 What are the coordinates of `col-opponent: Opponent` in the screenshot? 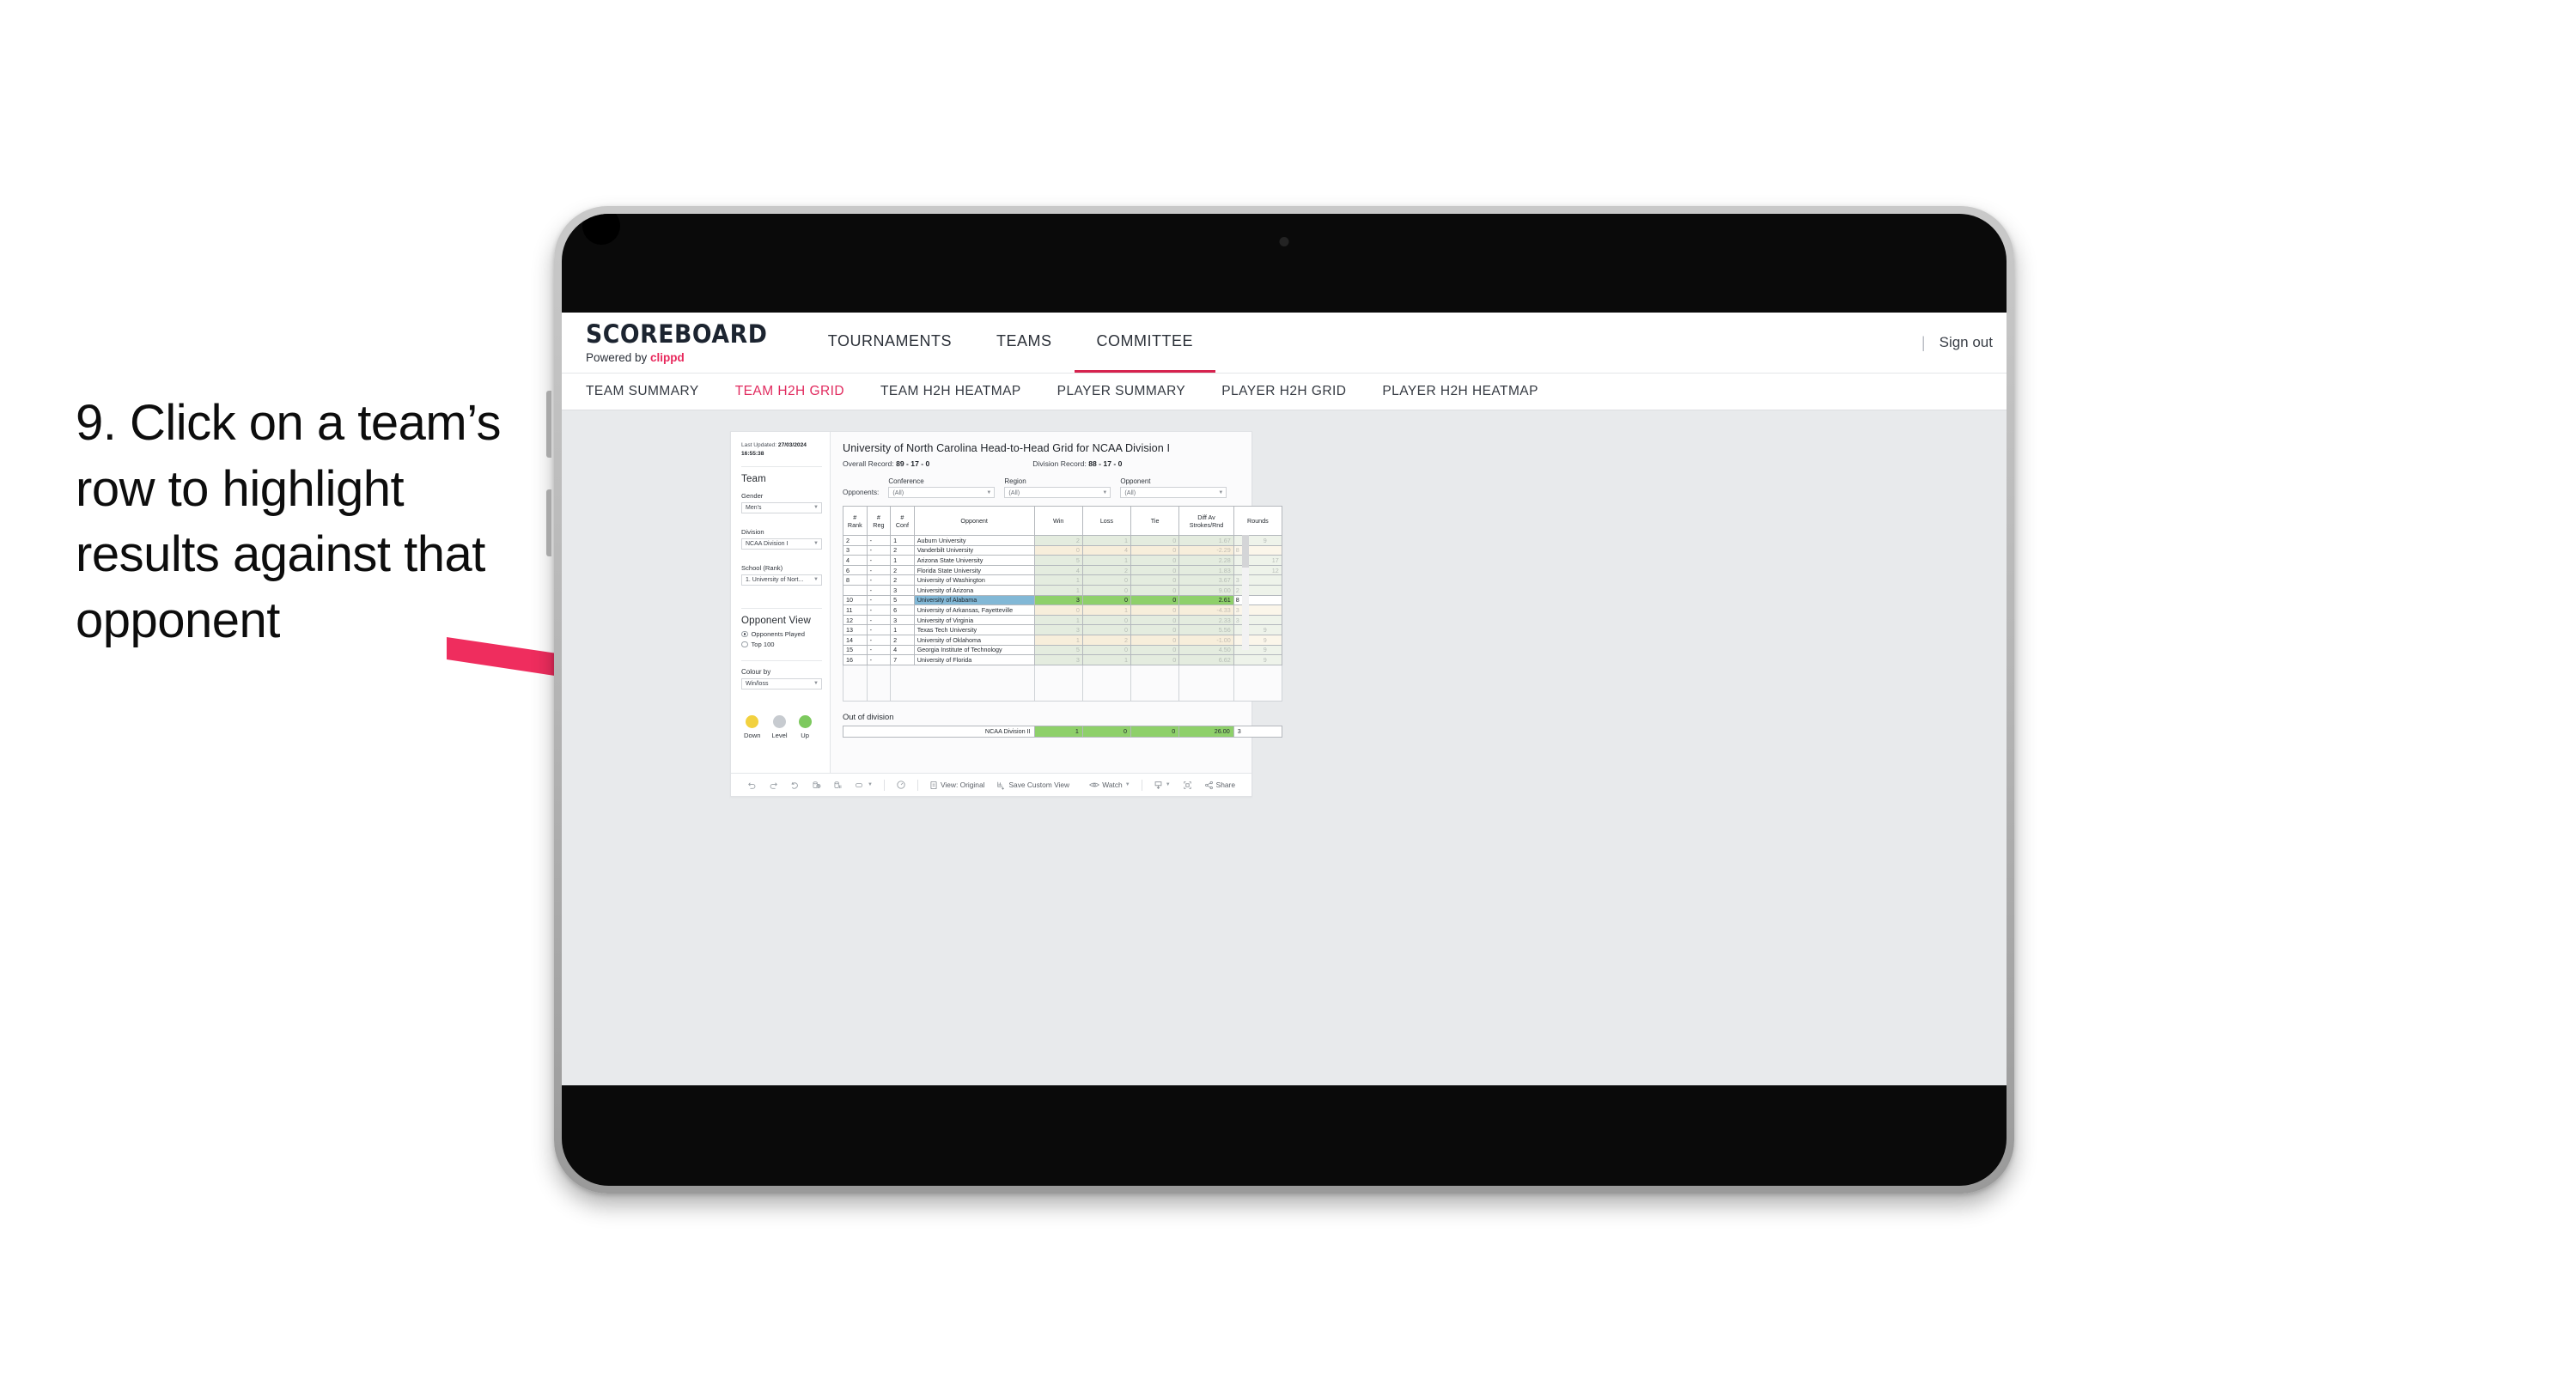 It's located at (974, 521).